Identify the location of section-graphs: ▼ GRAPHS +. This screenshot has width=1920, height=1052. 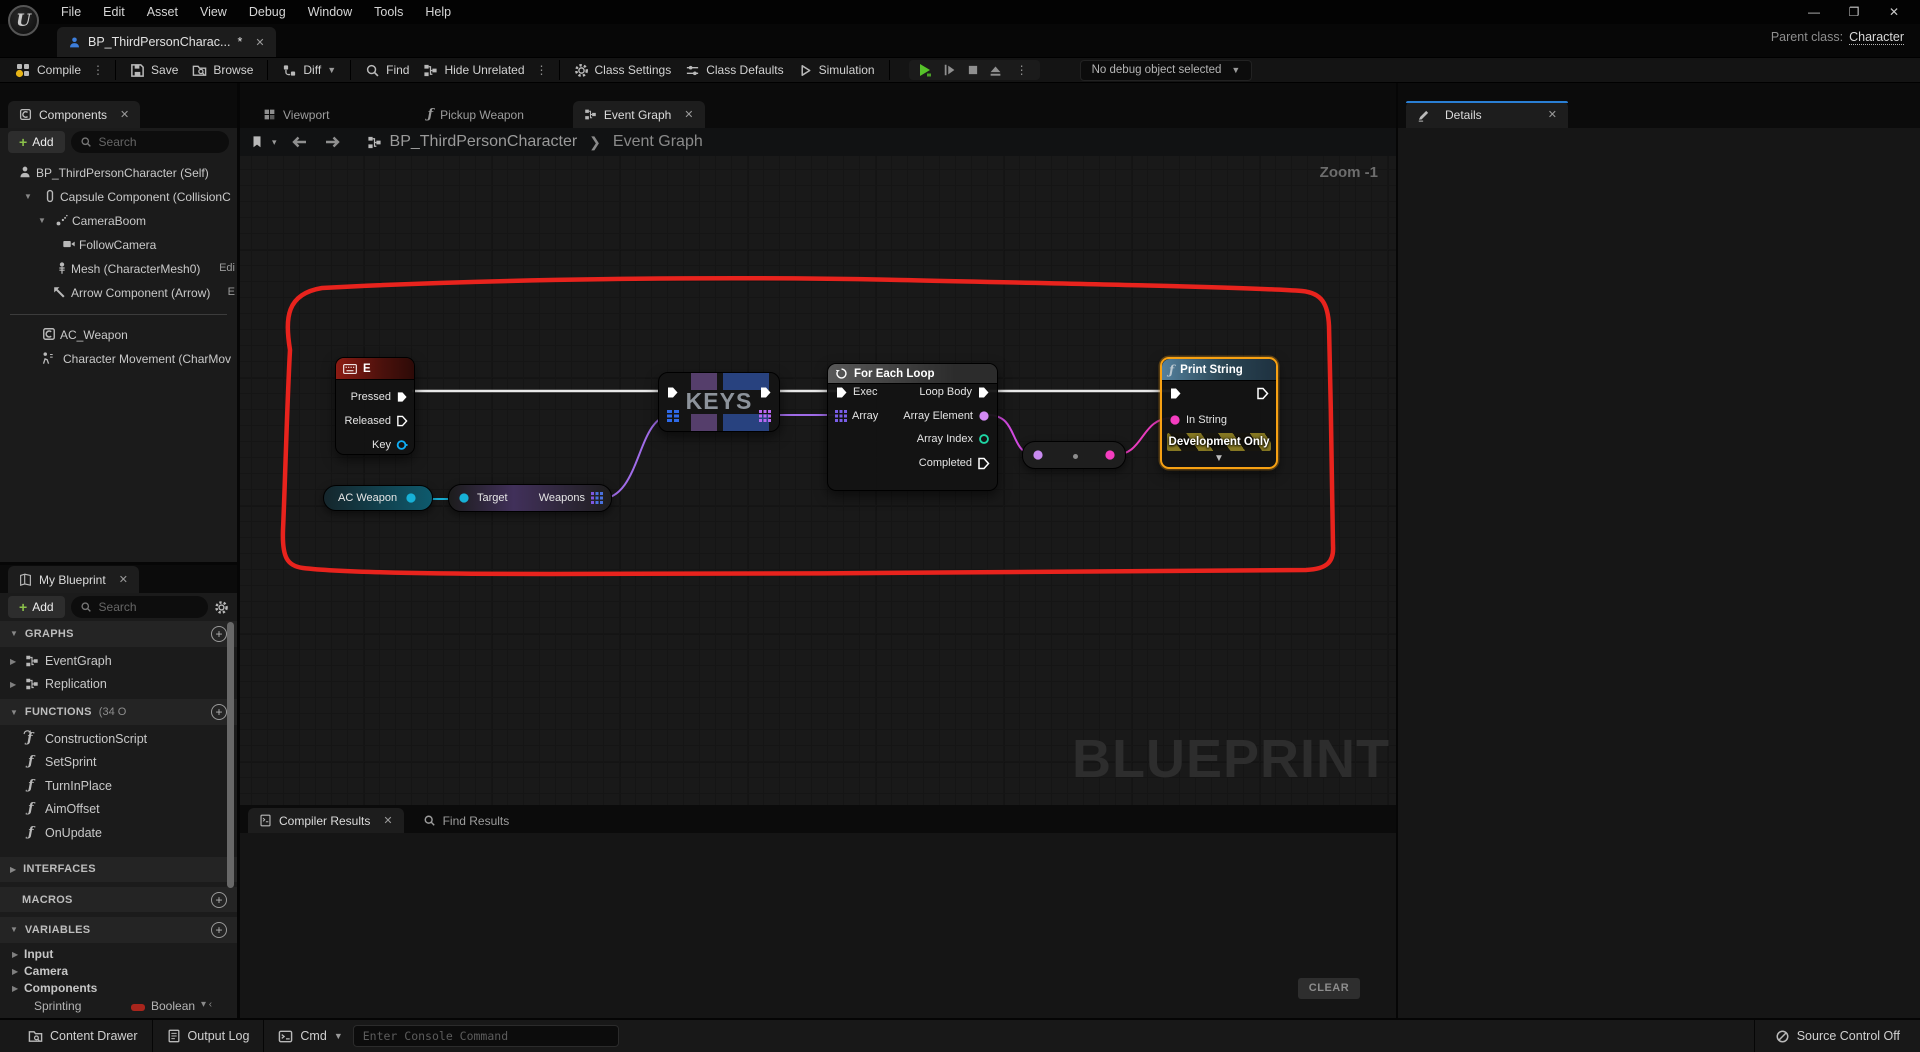
(118, 634).